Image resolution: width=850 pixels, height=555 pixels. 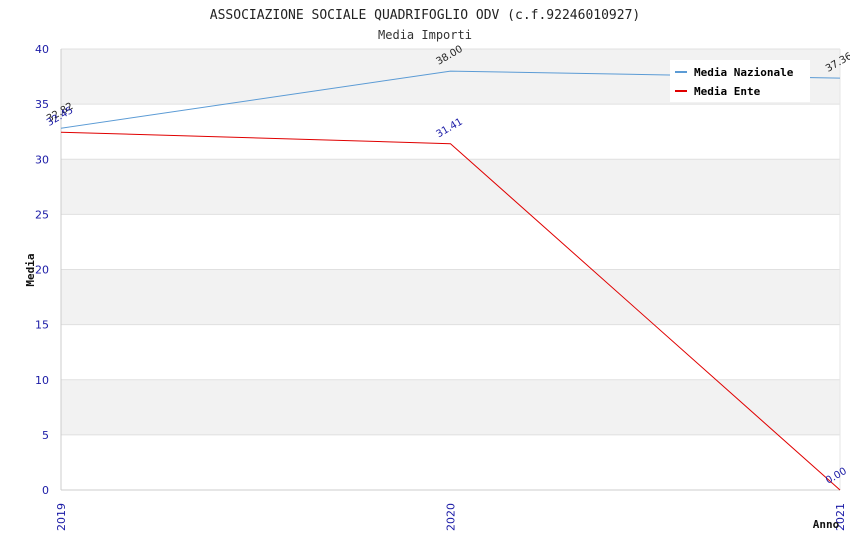 I want to click on y-tick-label: 30, so click(x=42, y=159).